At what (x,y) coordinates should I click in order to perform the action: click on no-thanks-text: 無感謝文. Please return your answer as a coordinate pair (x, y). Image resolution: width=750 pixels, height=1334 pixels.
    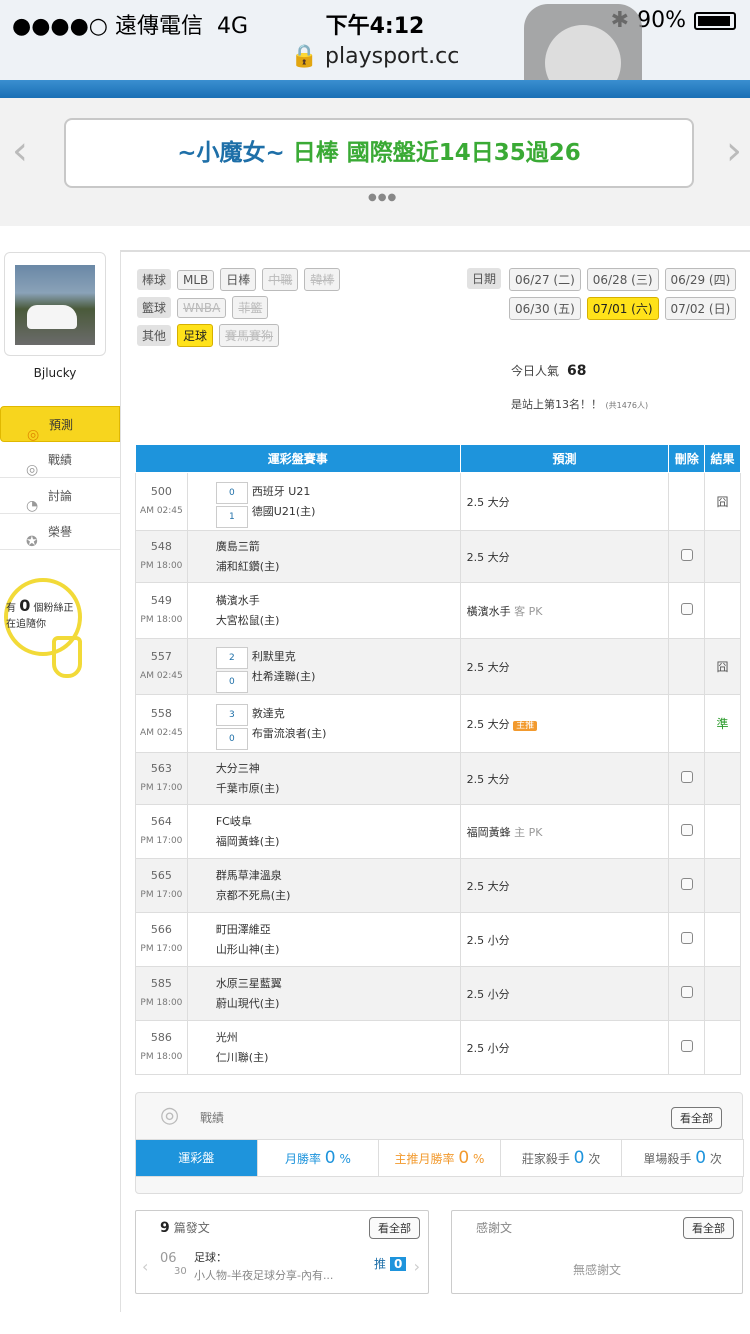
    Looking at the image, I should click on (596, 1270).